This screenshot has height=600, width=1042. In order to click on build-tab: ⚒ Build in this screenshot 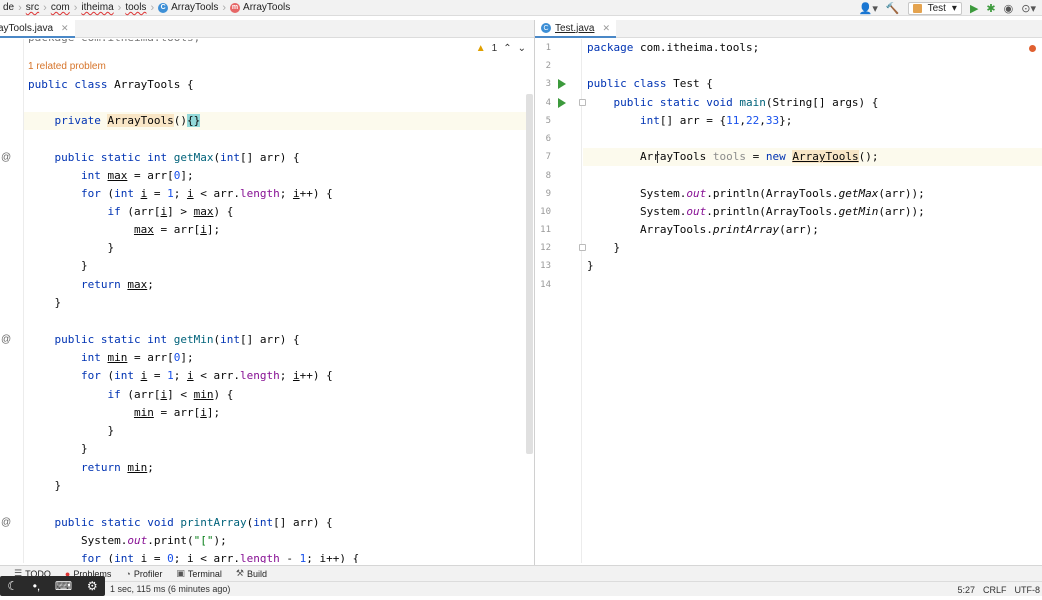, I will do `click(251, 573)`.